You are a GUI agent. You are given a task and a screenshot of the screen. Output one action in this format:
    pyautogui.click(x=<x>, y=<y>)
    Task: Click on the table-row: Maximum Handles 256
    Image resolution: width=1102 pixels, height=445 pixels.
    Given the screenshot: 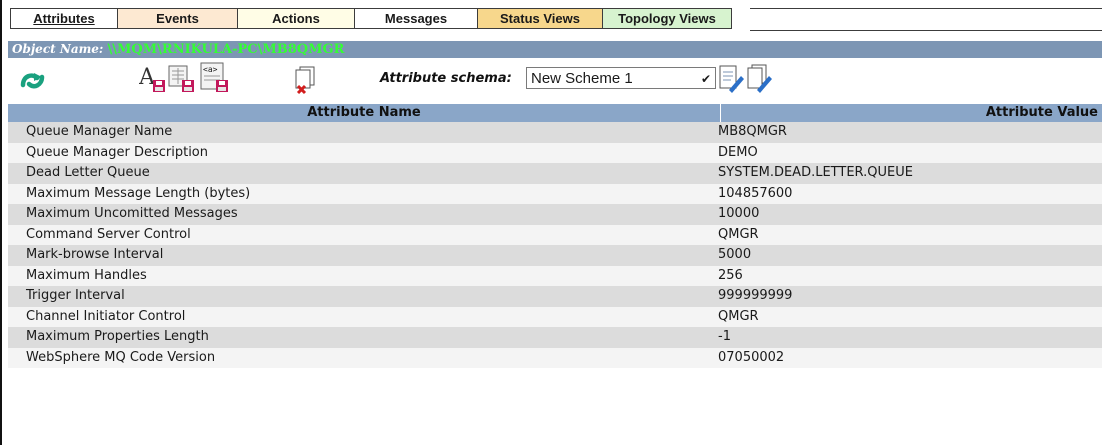 What is the action you would take?
    pyautogui.click(x=555, y=275)
    